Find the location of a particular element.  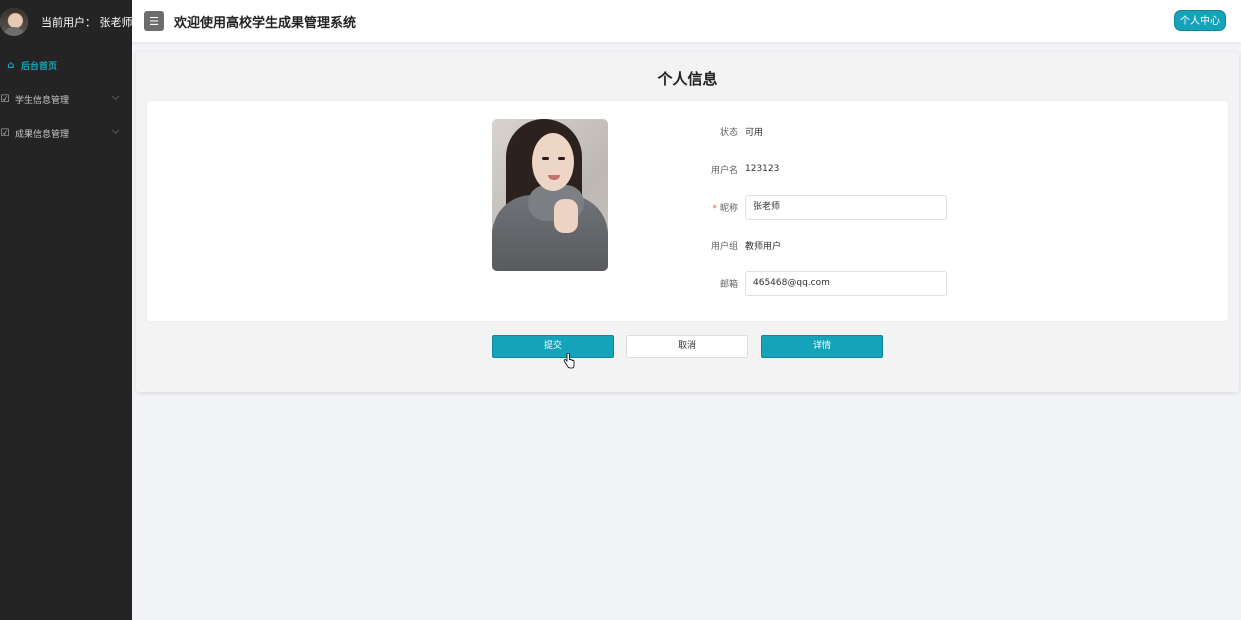

username-row: 用户名 123123 is located at coordinates (713, 169).